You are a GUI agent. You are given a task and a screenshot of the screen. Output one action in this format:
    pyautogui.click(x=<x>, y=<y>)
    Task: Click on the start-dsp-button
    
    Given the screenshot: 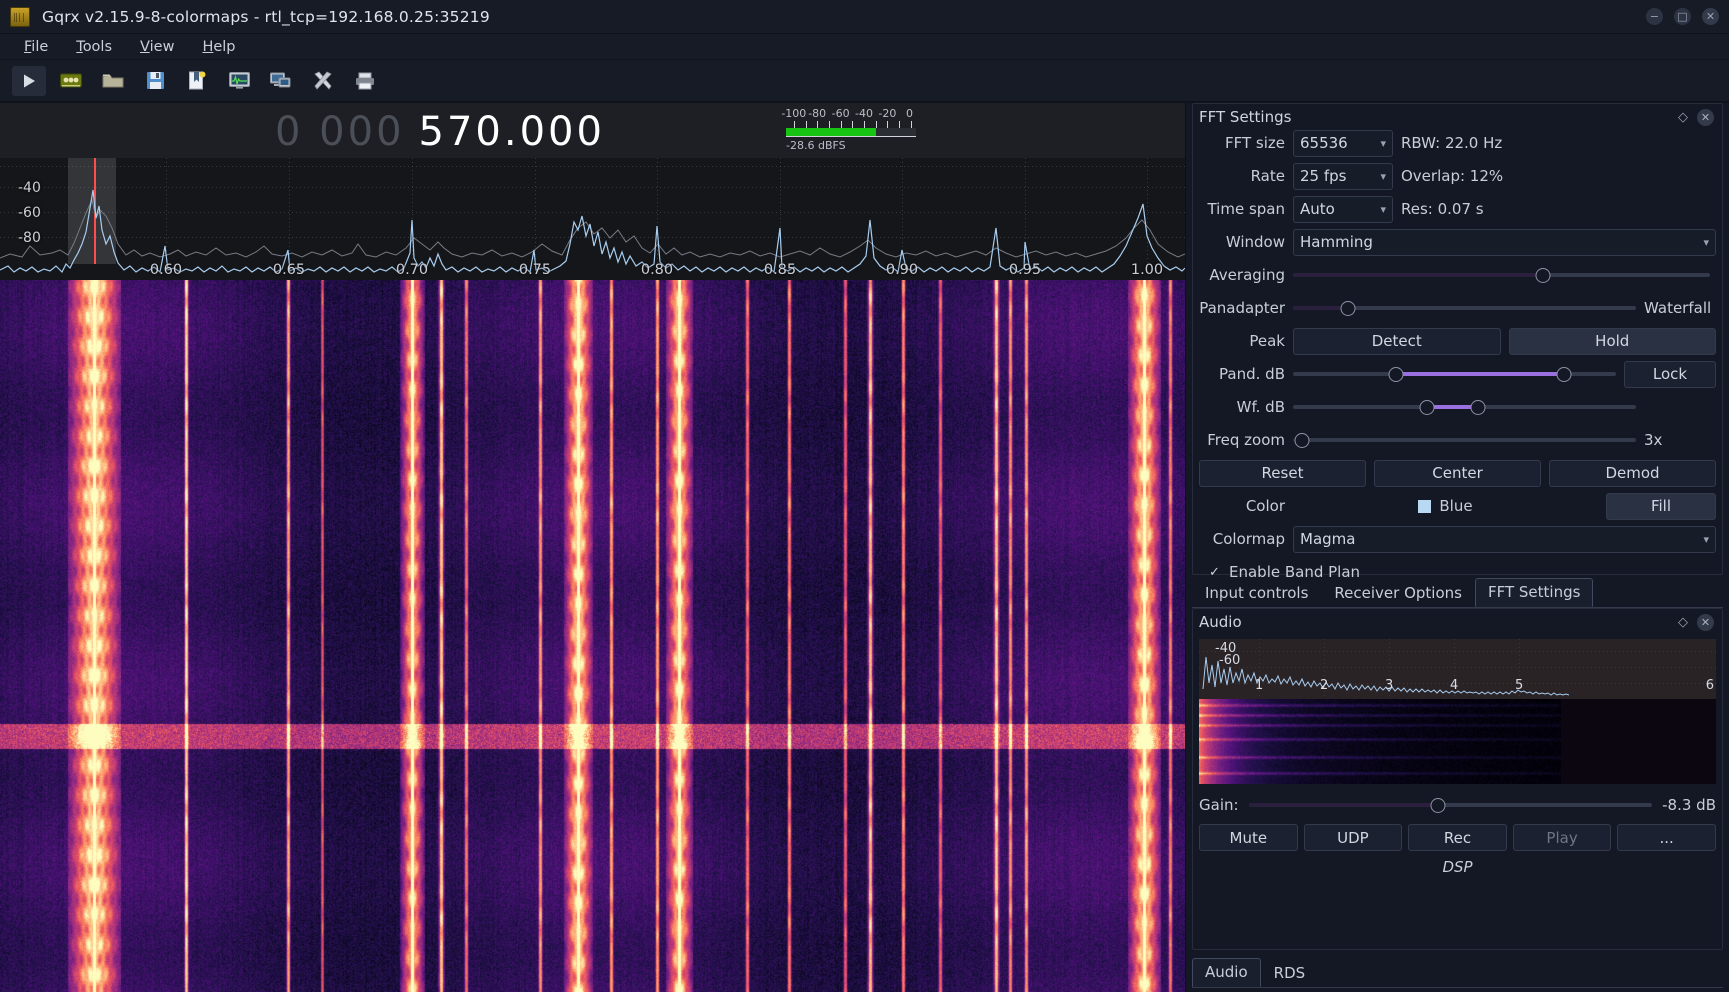 What is the action you would take?
    pyautogui.click(x=29, y=80)
    